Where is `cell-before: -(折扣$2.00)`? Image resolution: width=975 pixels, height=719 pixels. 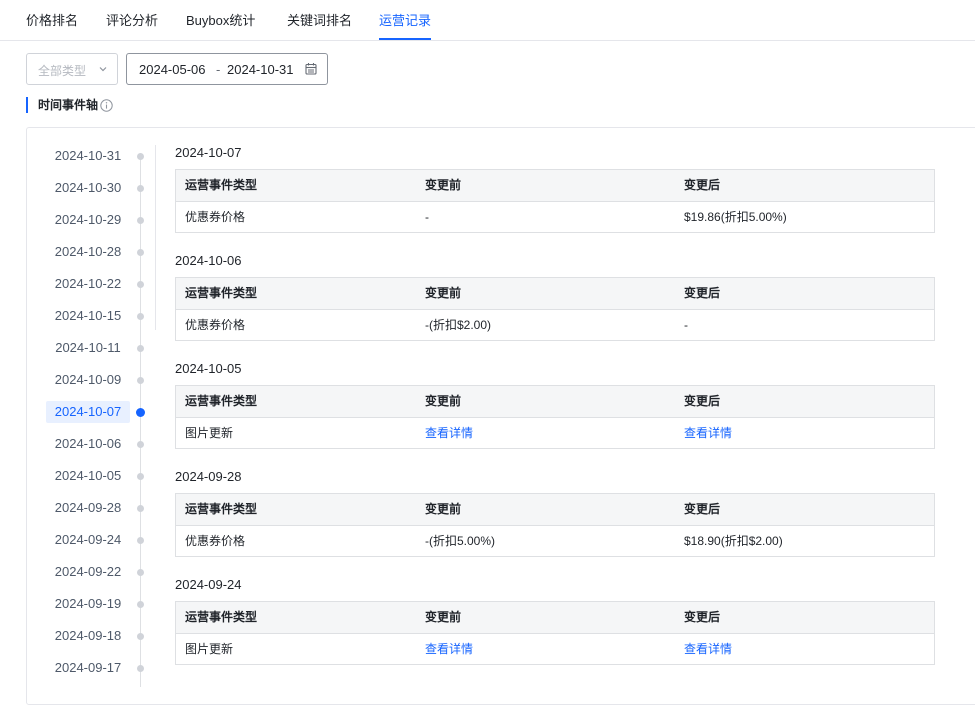
cell-before: -(折扣$2.00) is located at coordinates (458, 325).